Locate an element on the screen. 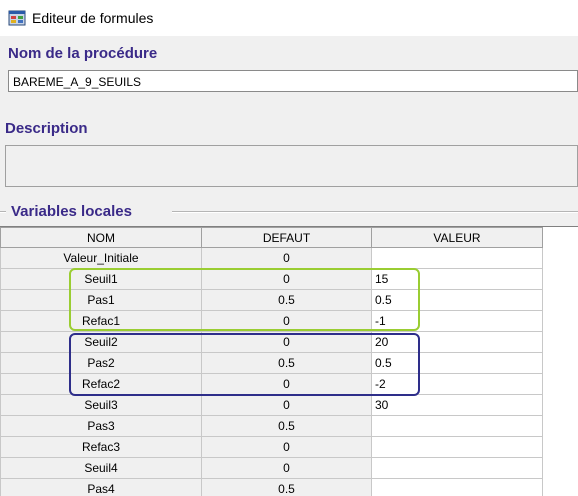 The width and height of the screenshot is (578, 496). table-header-row: NOM DEFAUT VALEUR is located at coordinates (272, 238).